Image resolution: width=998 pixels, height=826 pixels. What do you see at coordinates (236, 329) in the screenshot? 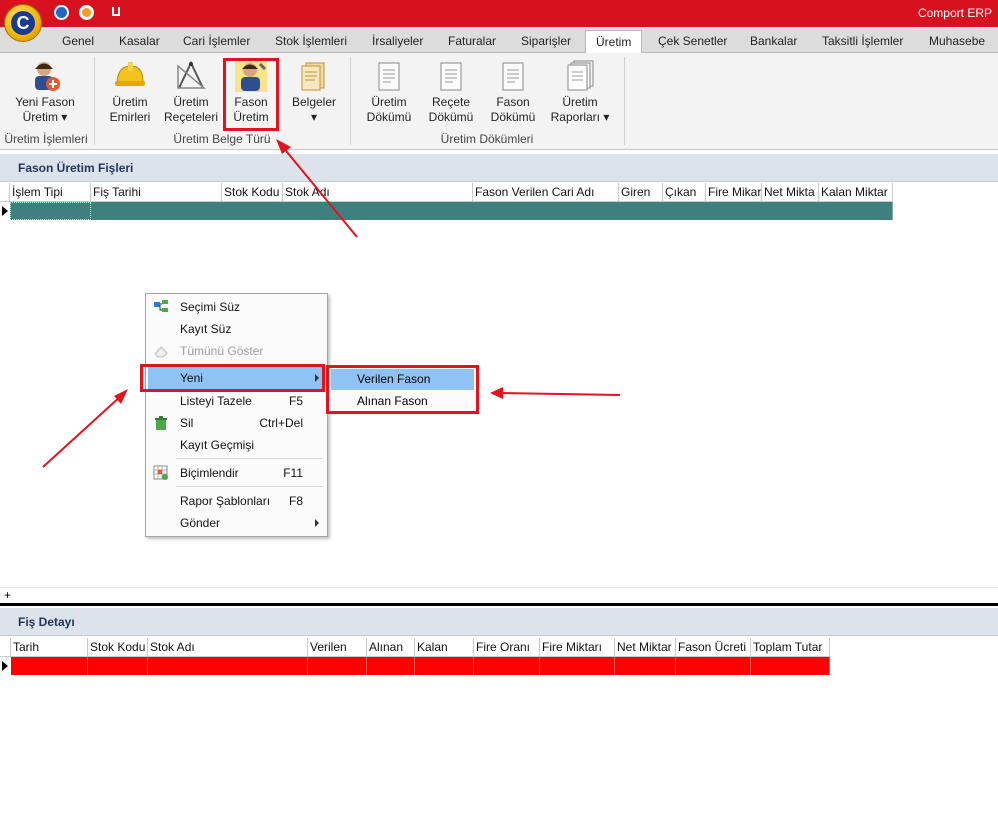
I see `menu-item-kayit-suz: Kayıt Süz` at bounding box center [236, 329].